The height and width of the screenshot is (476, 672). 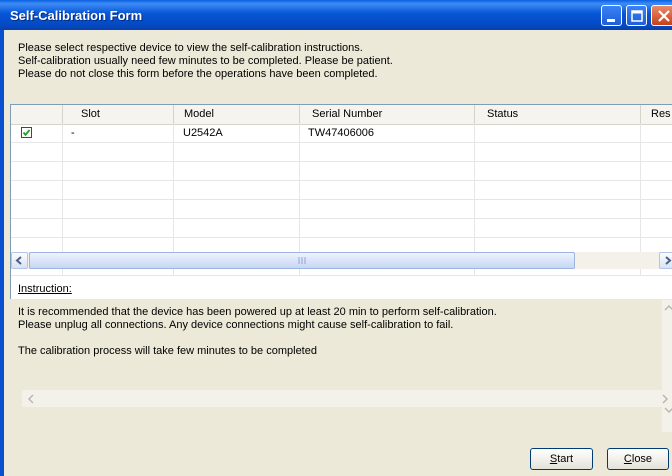 I want to click on close-icon, so click(x=664, y=16).